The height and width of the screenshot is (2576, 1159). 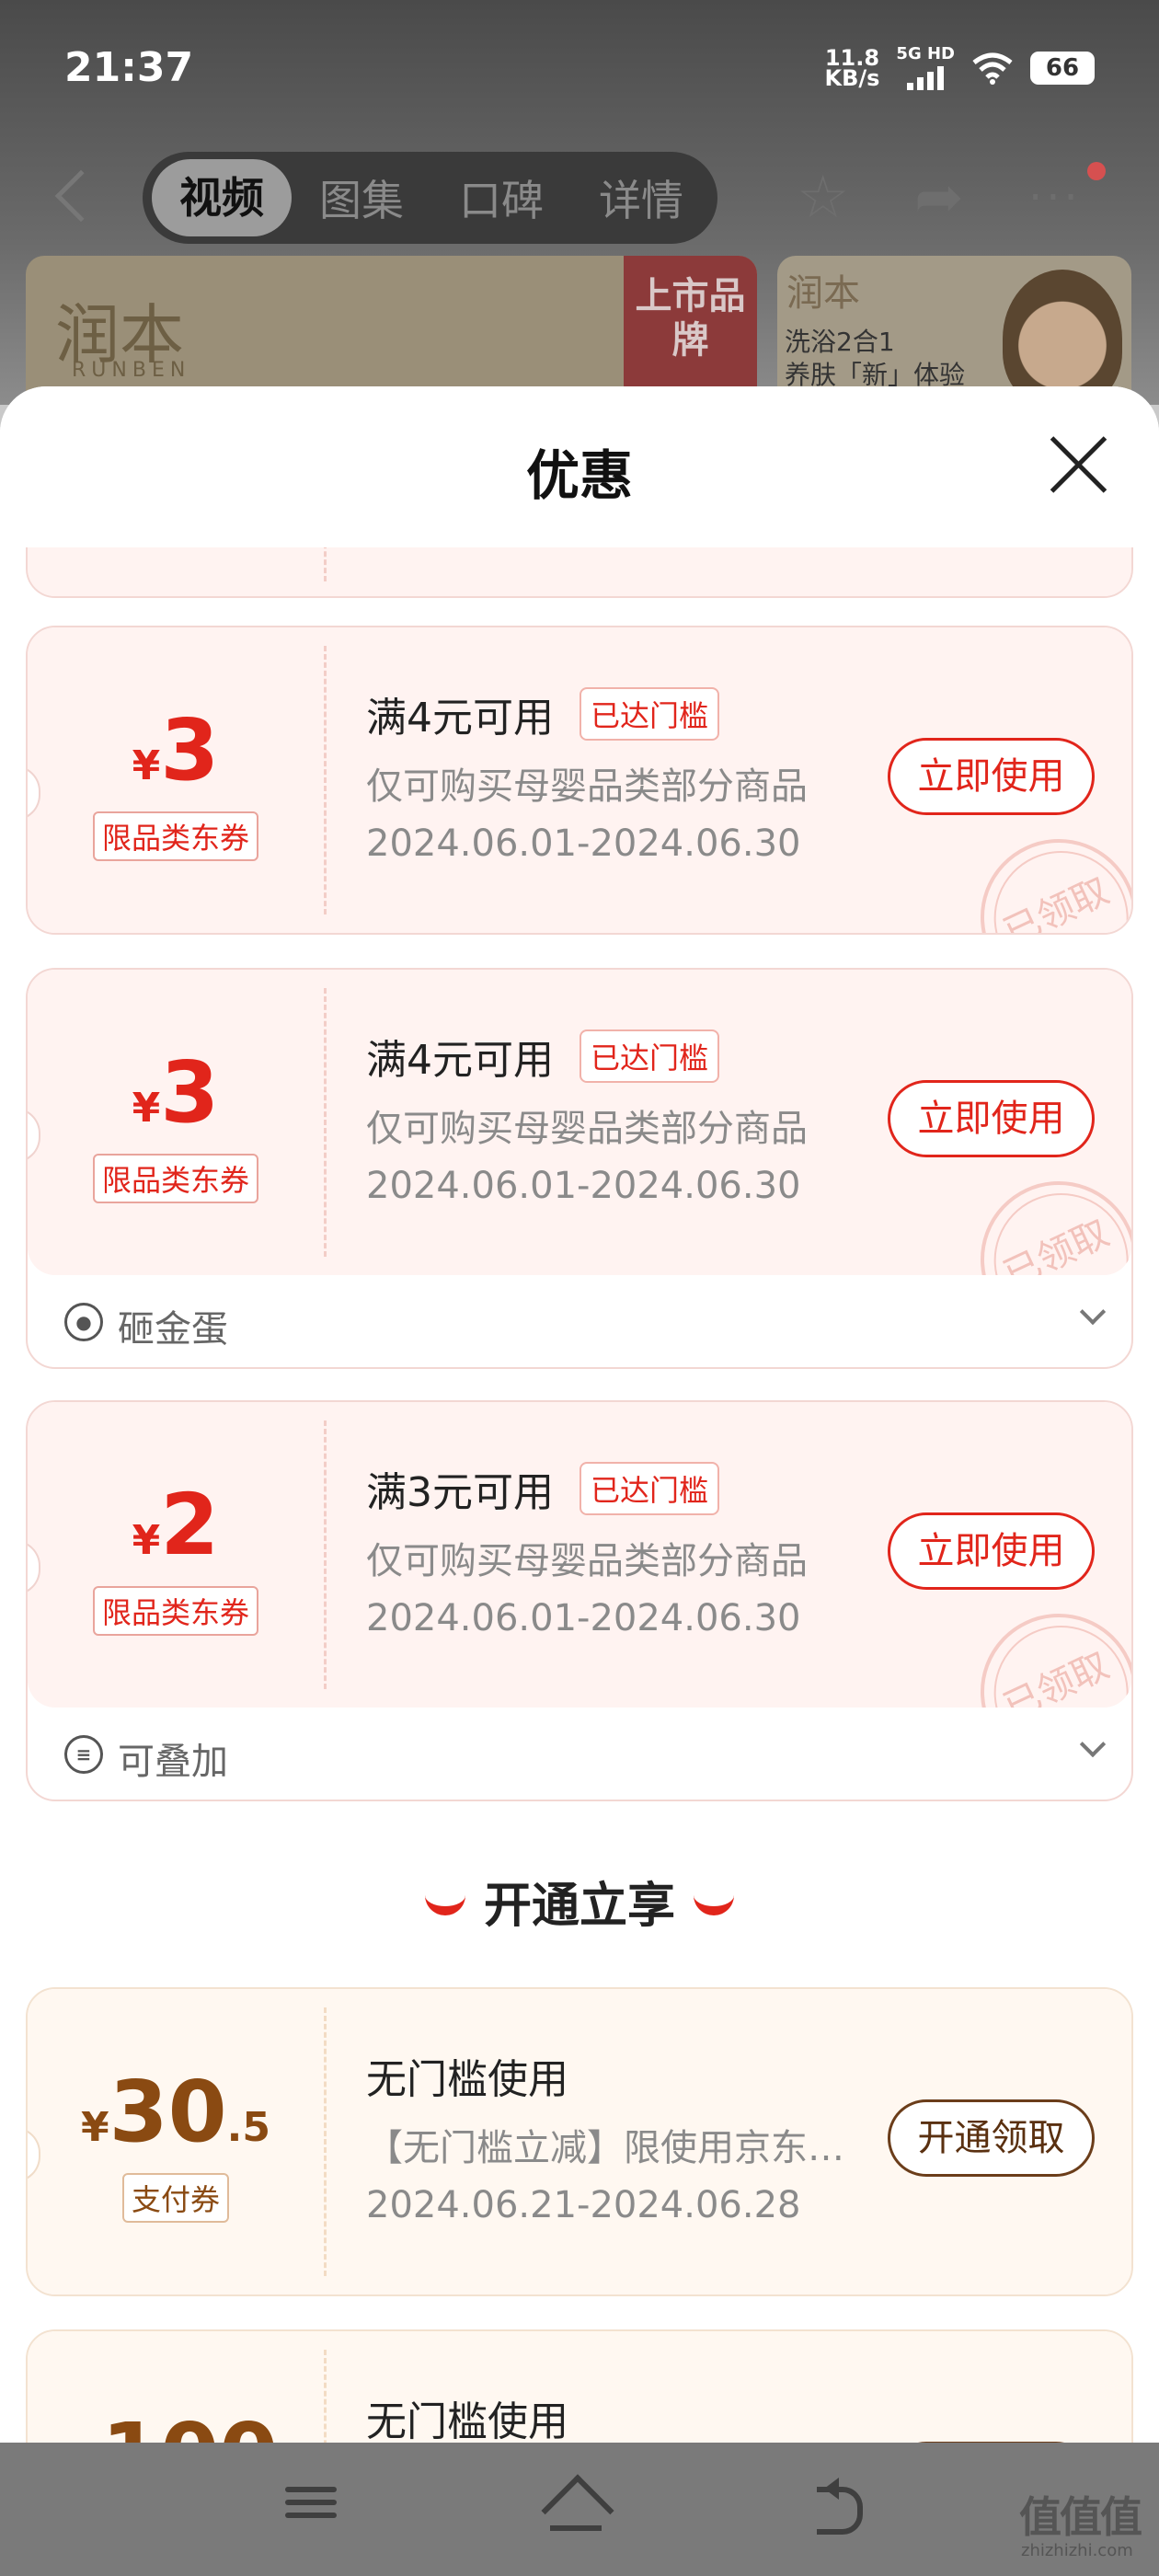 I want to click on promo-logo: 润本, so click(x=823, y=293).